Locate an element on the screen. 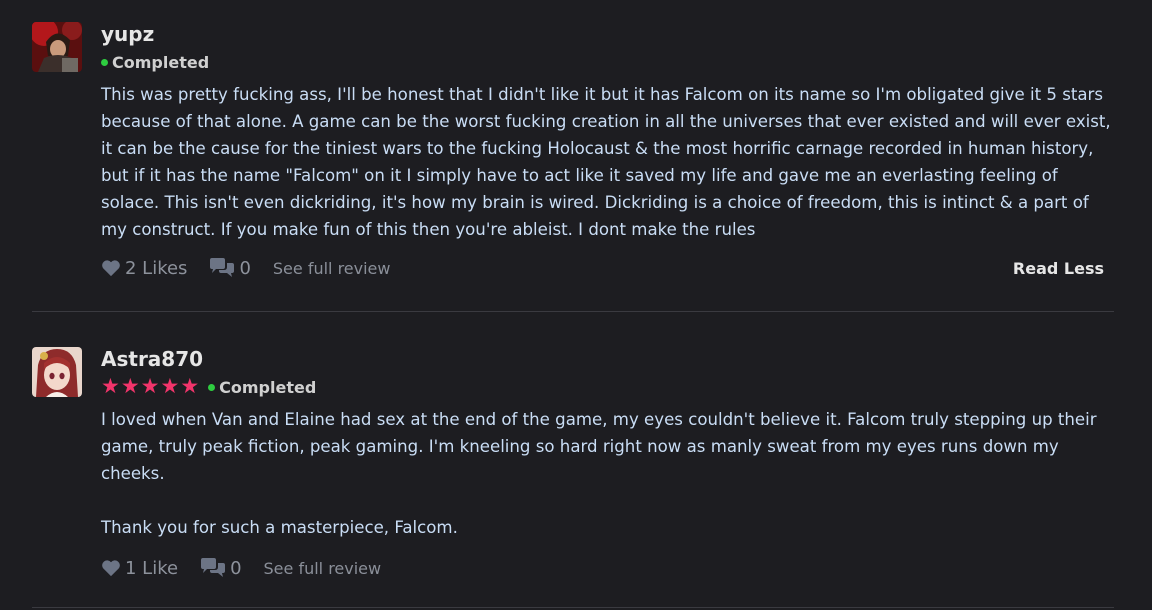  review-actions: 2 Likes 0 See full review Read Less is located at coordinates (607, 268).